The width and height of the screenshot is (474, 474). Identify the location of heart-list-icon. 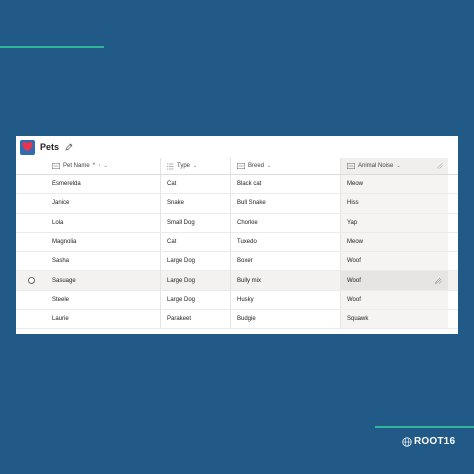
(27, 147).